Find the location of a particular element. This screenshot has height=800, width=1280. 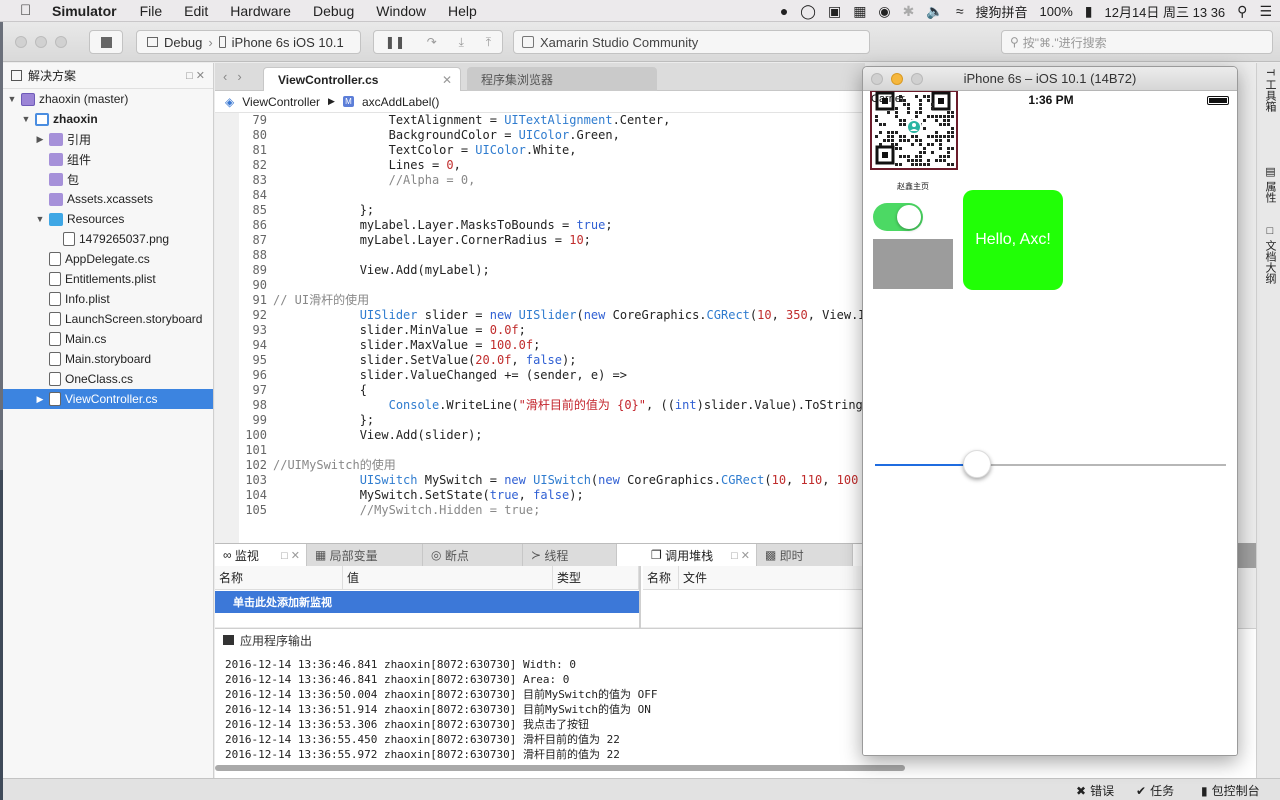

input-grid-icon: ▦ is located at coordinates (859, 11).